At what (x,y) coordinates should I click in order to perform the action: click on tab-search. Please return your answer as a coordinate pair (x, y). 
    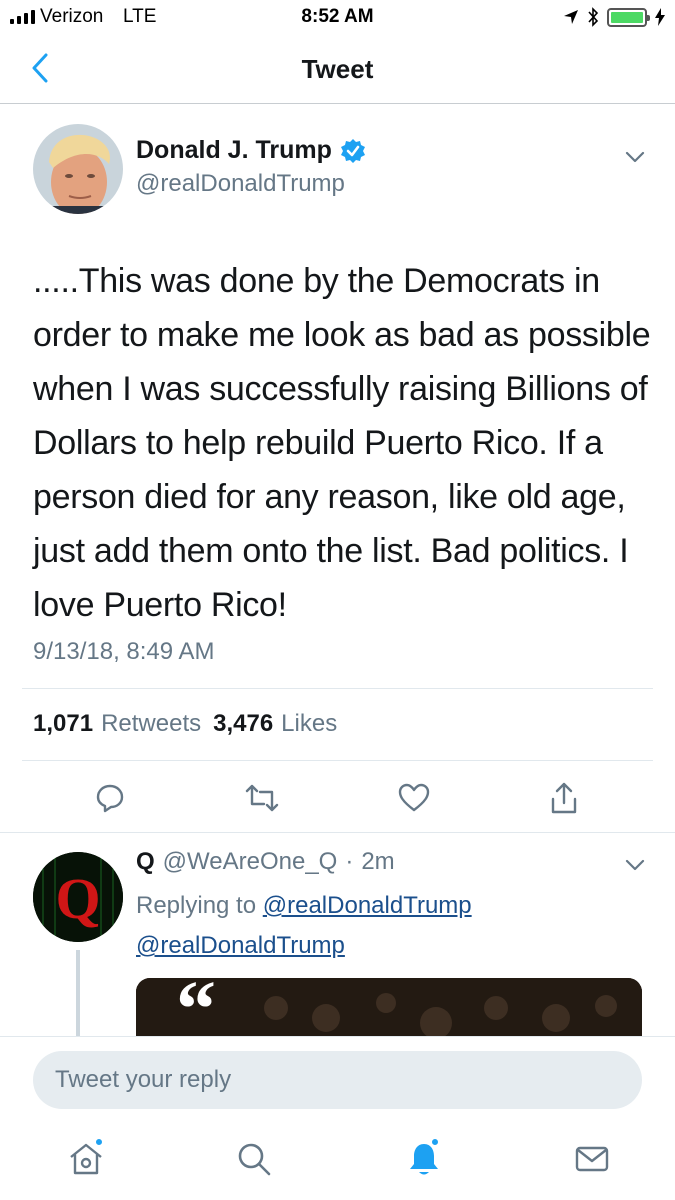
    Looking at the image, I should click on (254, 1159).